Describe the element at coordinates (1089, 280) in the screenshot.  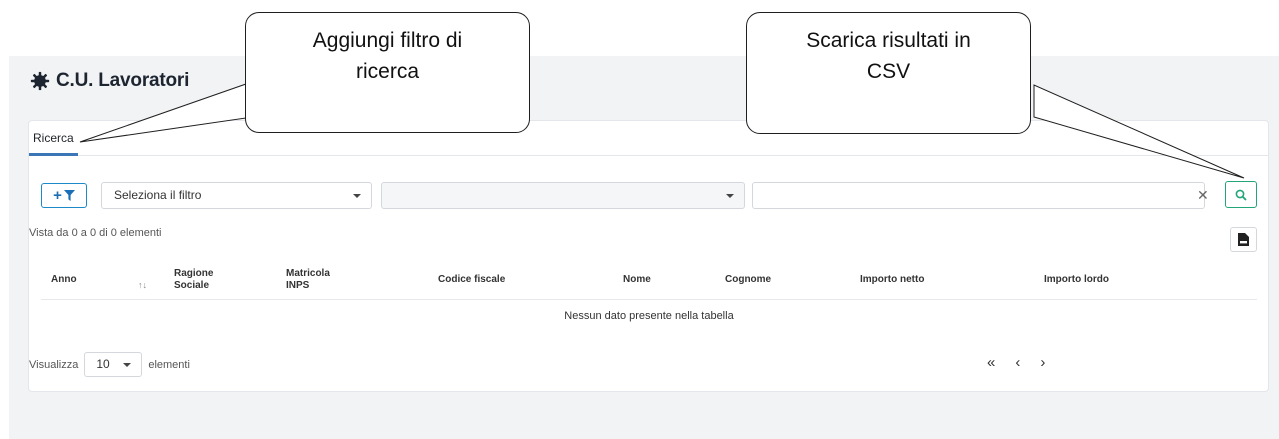
I see `column-importo-lordo: Importo lordo` at that location.